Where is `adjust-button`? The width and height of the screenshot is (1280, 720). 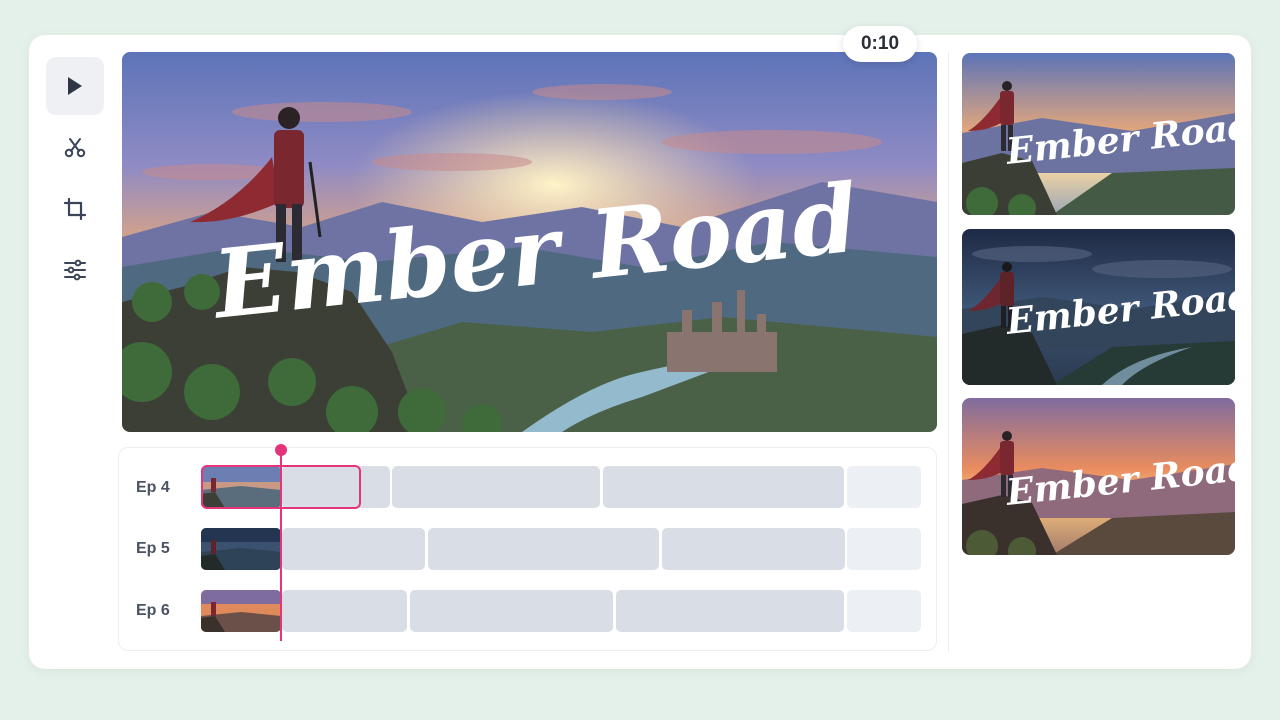
adjust-button is located at coordinates (75, 270).